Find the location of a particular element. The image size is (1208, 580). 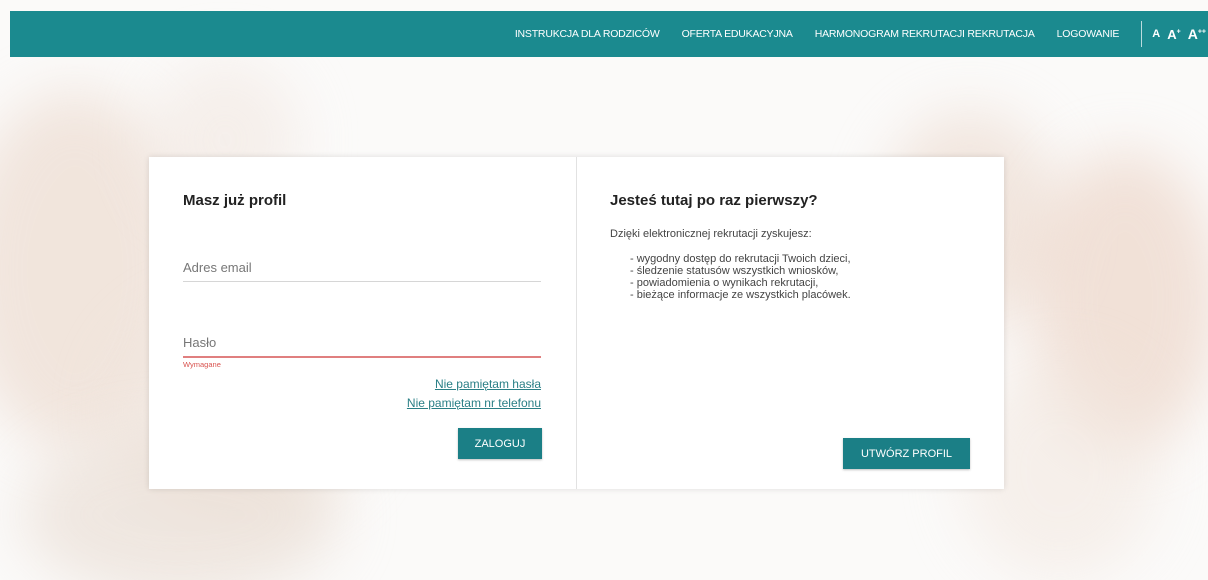

email-field is located at coordinates (362, 270).